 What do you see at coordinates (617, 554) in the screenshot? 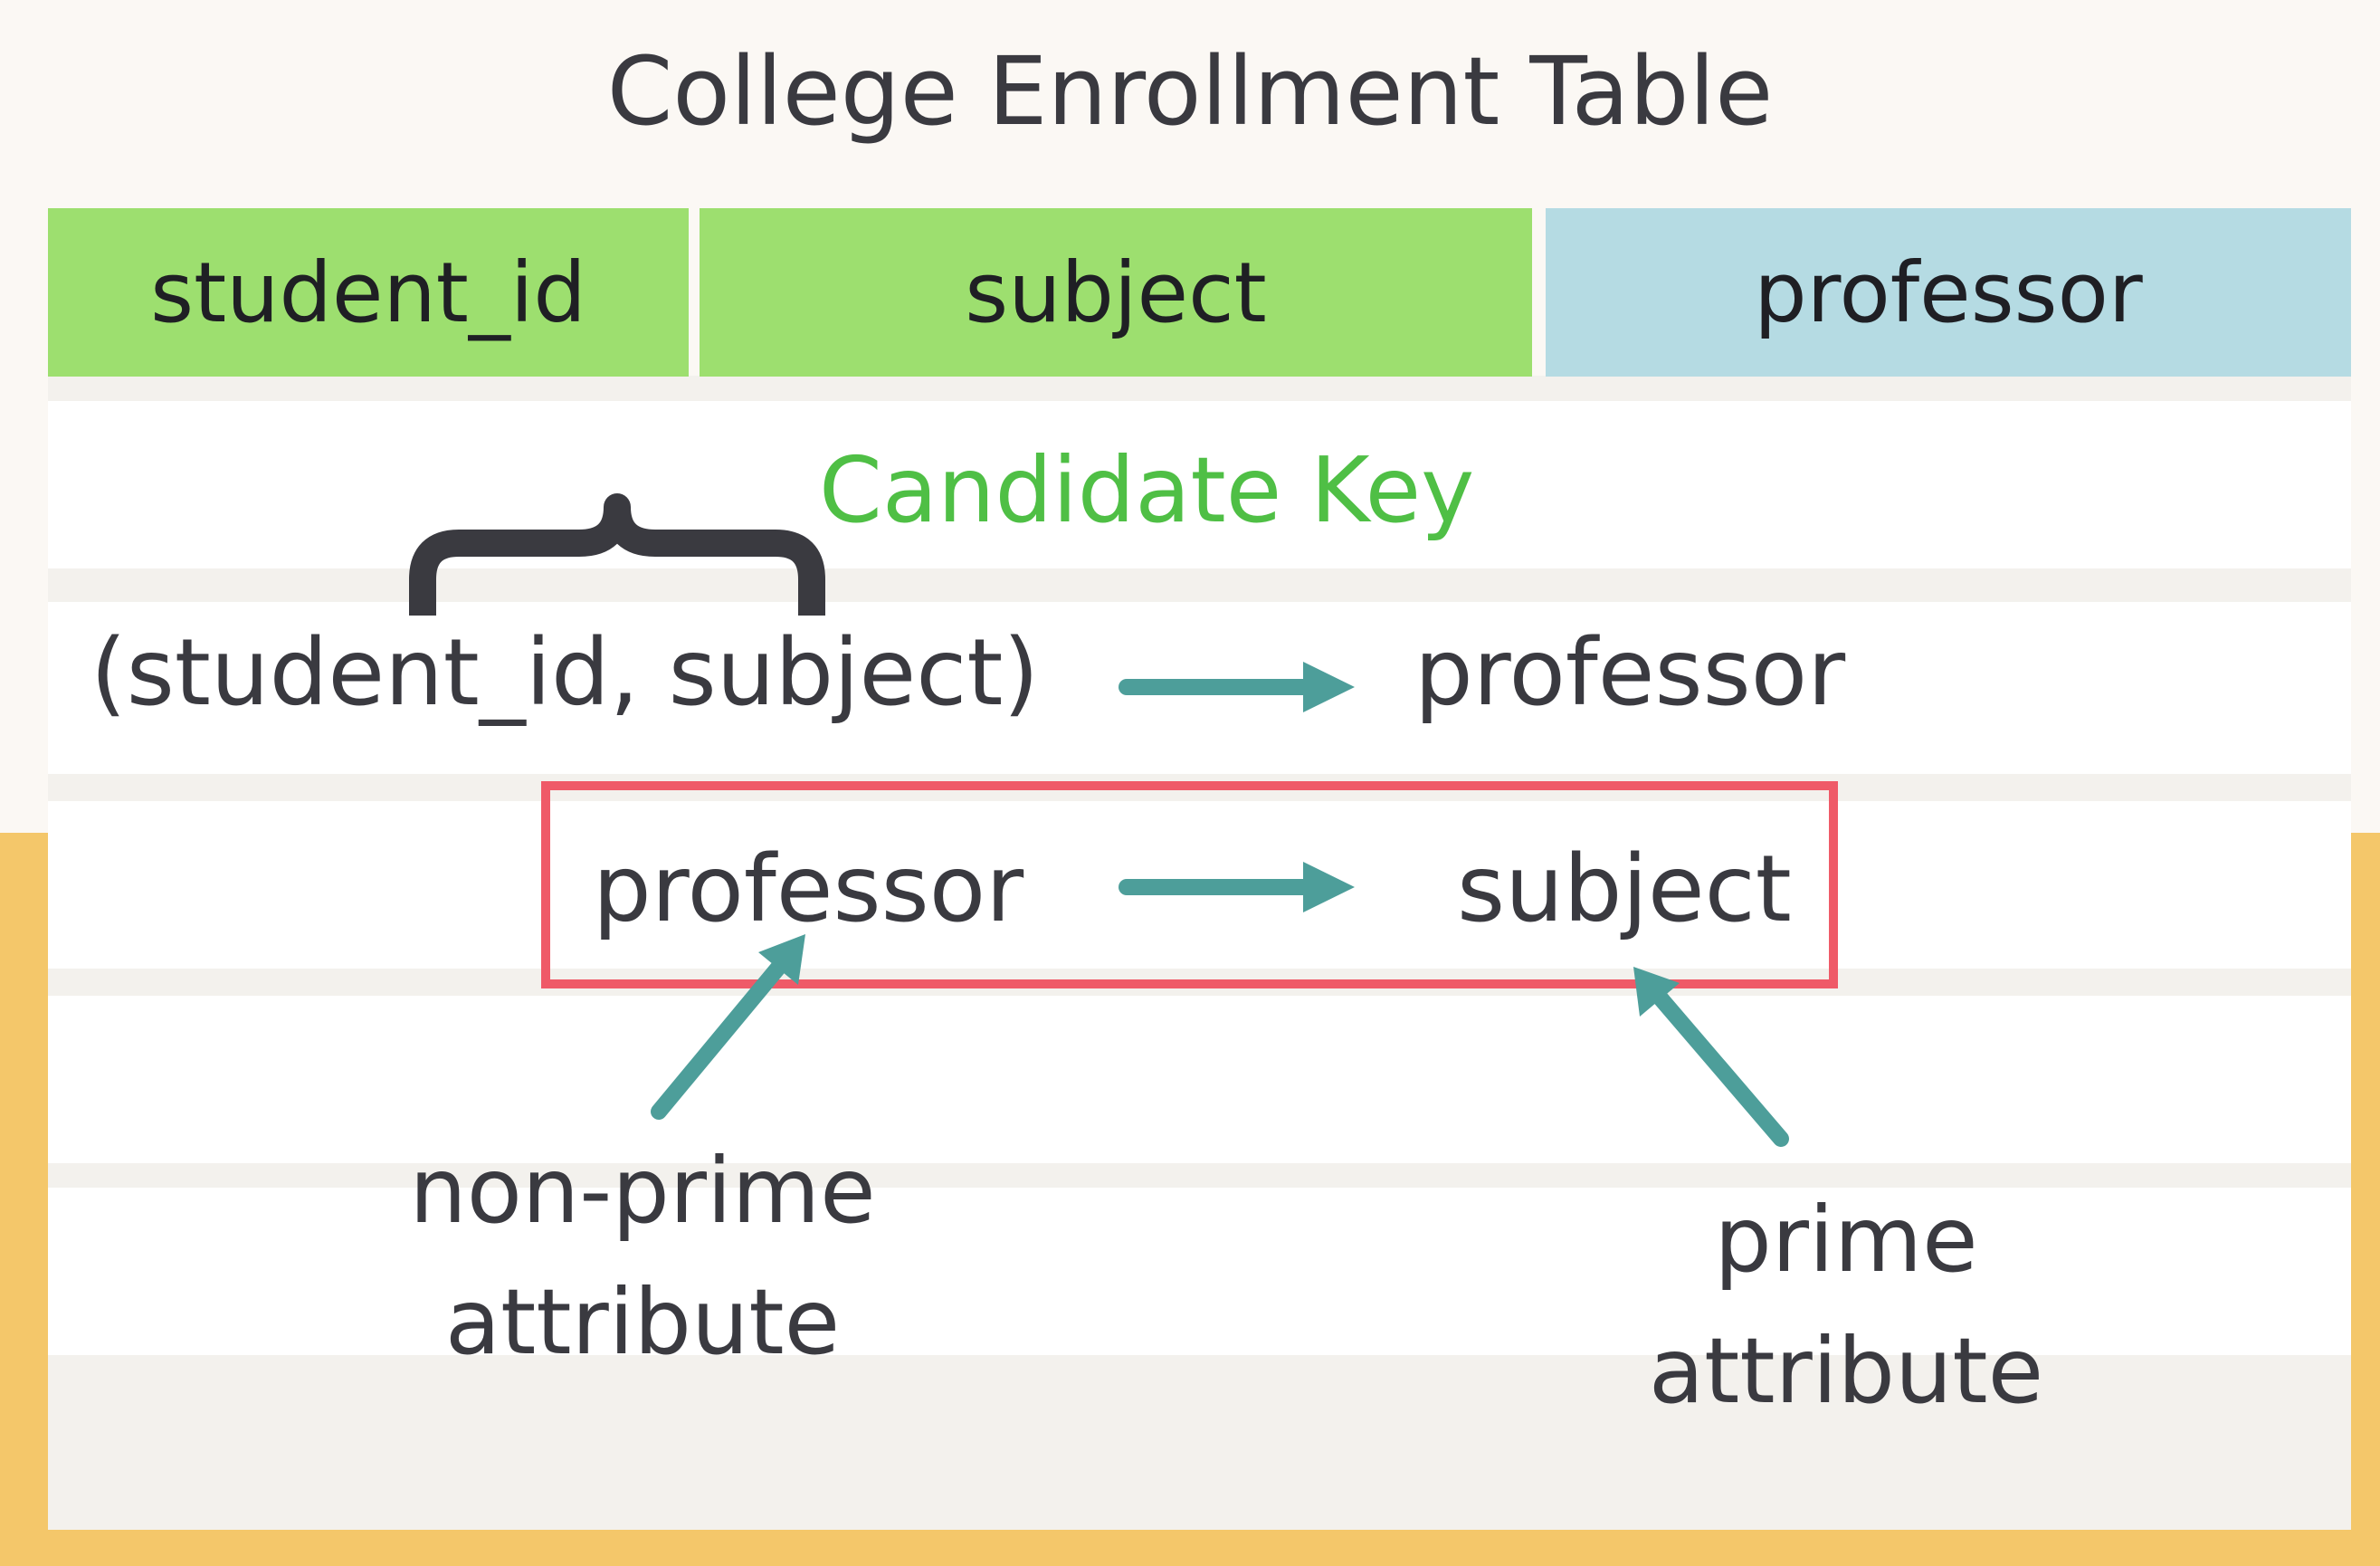
I see `curly-brace-icon` at bounding box center [617, 554].